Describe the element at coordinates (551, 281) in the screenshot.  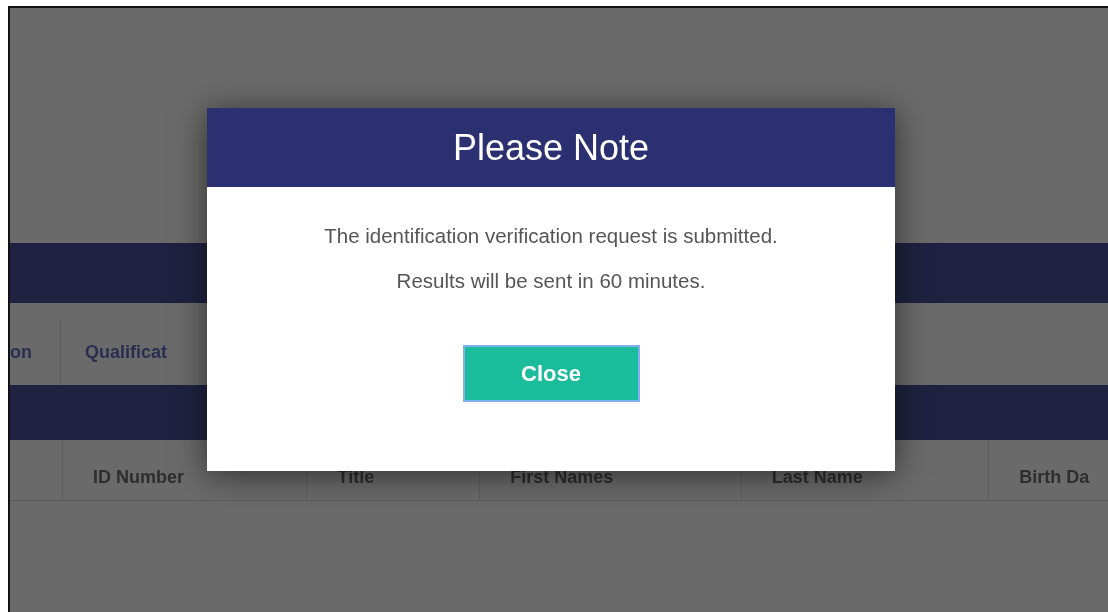
I see `dialog-message: Results will be sent in 60 minutes.` at that location.